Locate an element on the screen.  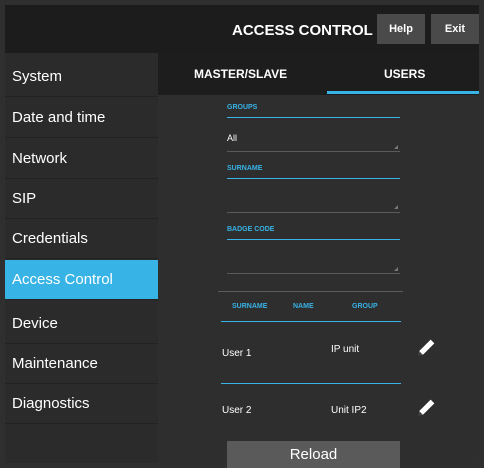
row-group: IP unit is located at coordinates (345, 349).